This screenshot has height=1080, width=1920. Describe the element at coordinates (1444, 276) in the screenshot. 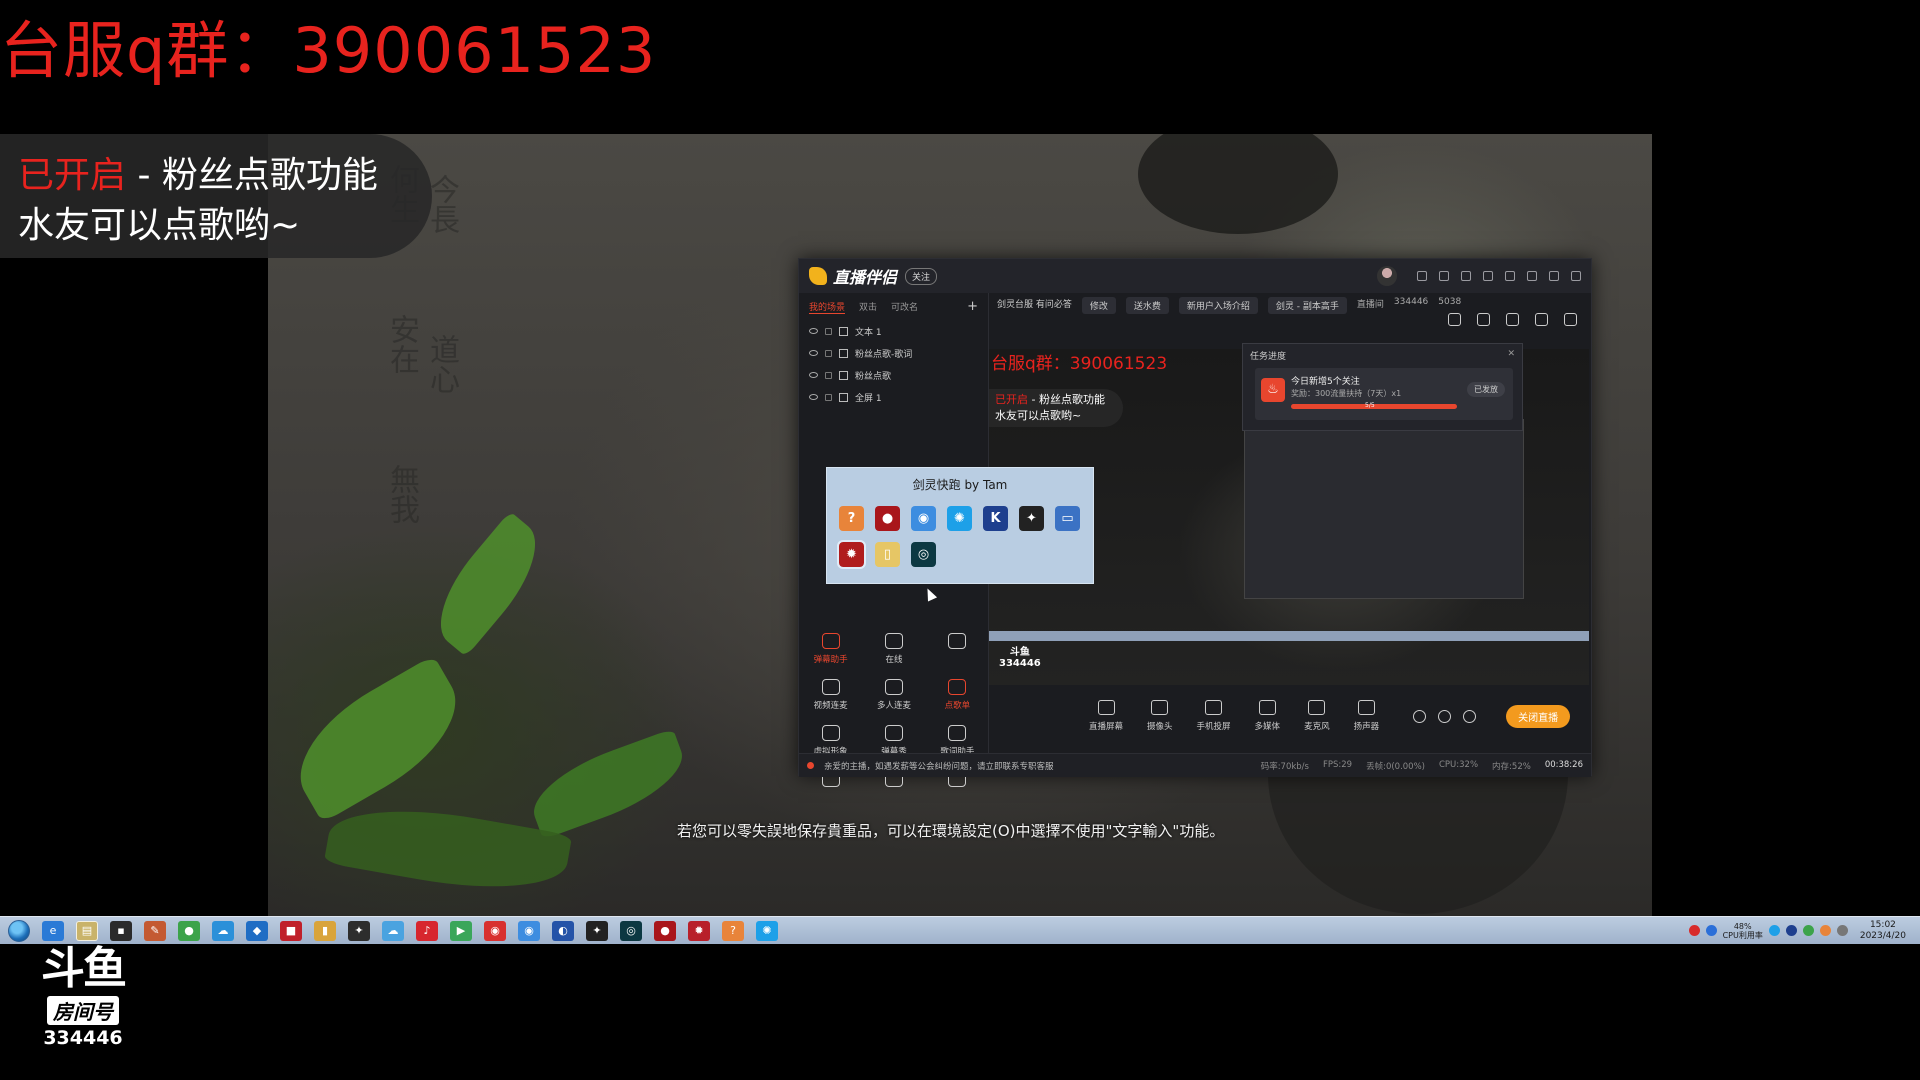

I see `screen-icon` at that location.